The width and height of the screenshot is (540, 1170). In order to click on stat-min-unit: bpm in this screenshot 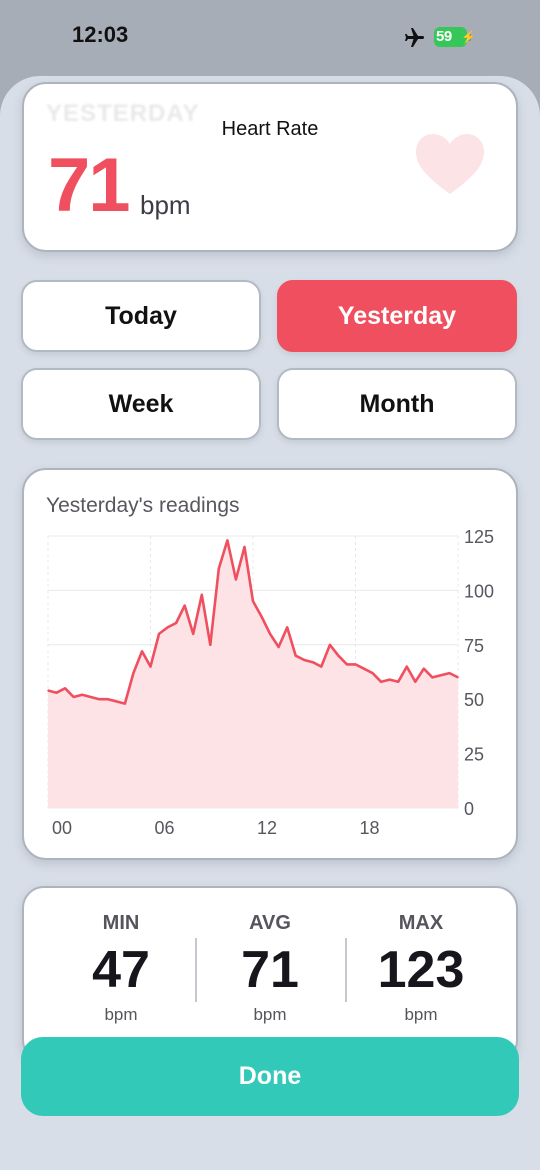, I will do `click(121, 1014)`.